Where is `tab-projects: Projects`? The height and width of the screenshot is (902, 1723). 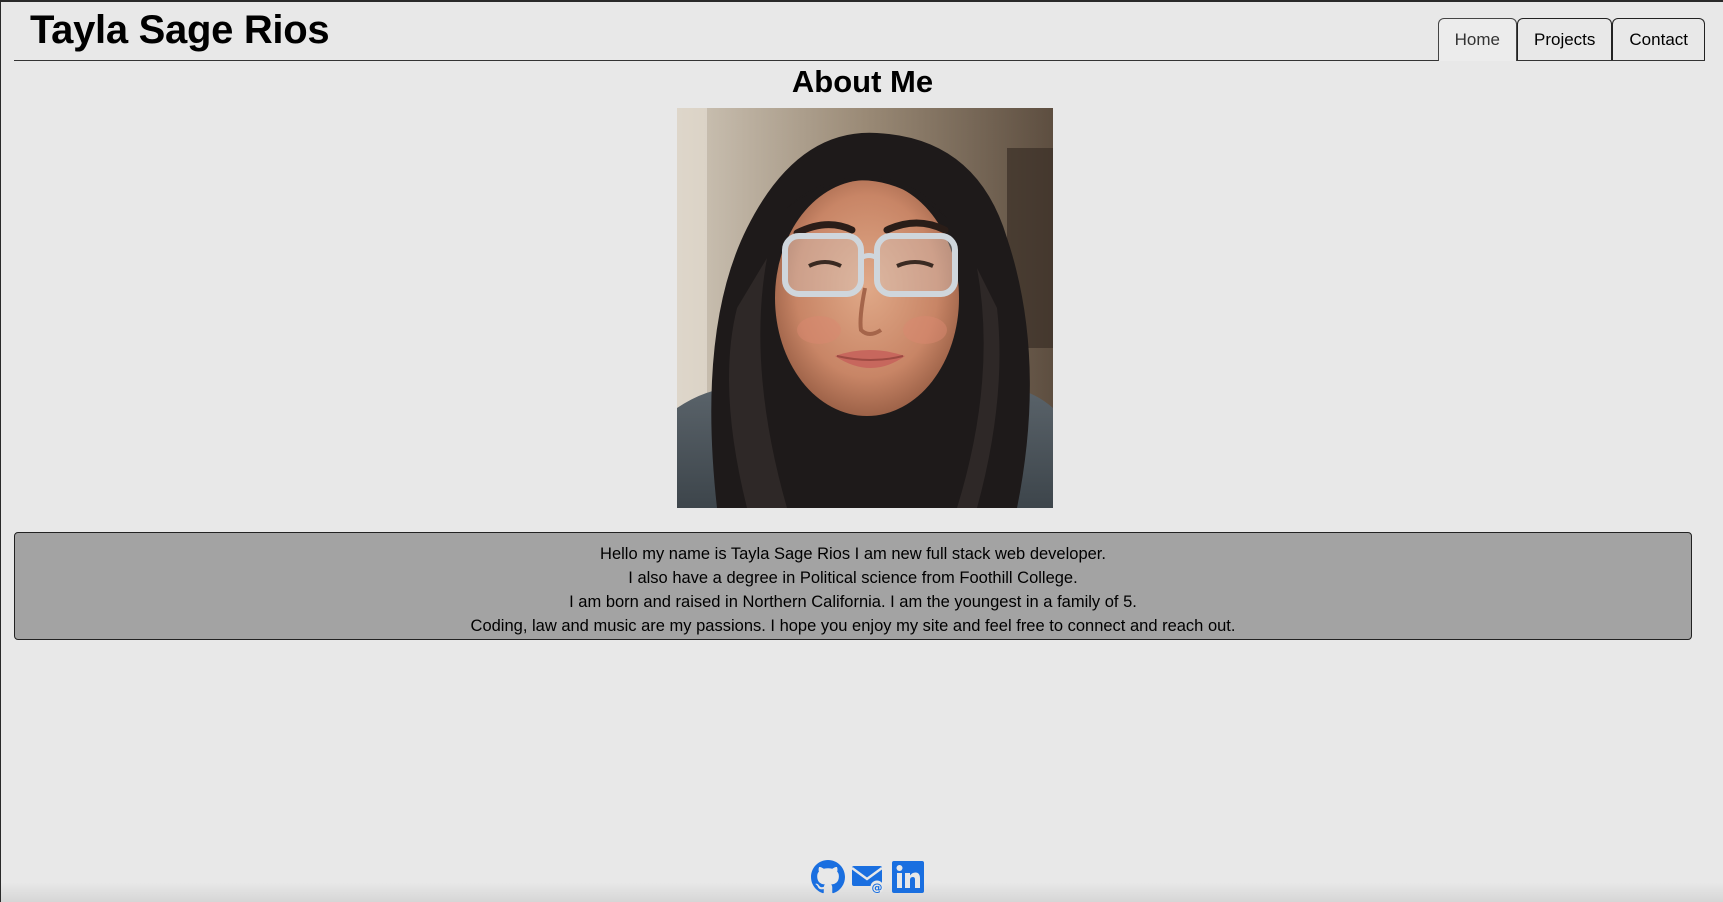
tab-projects: Projects is located at coordinates (1564, 39).